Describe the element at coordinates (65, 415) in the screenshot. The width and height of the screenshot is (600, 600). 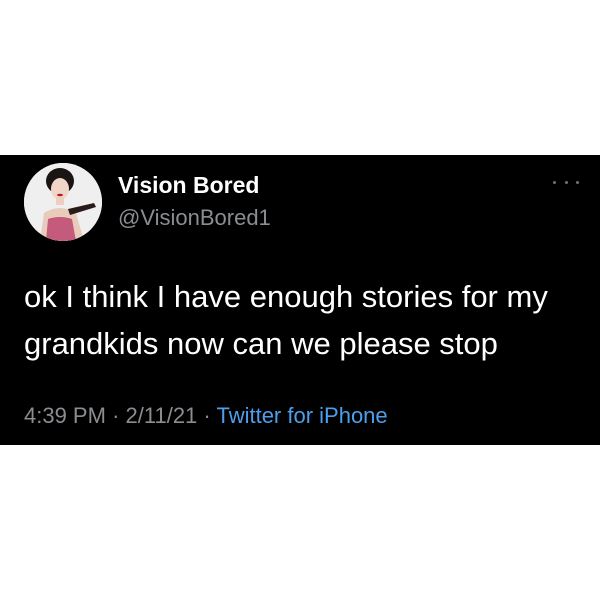
I see `tweet-time: 4:39 PM` at that location.